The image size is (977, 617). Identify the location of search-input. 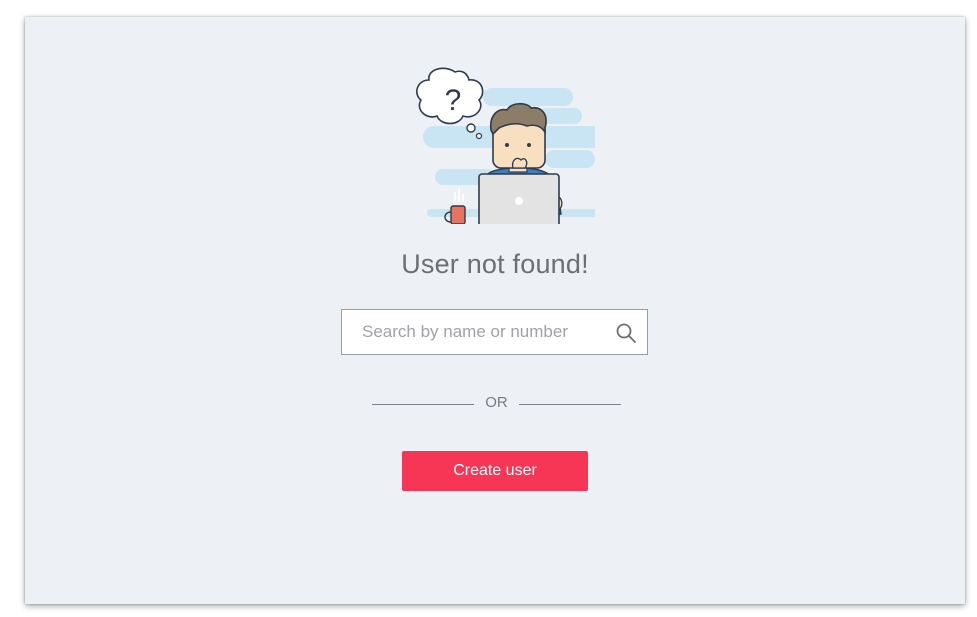
(472, 332).